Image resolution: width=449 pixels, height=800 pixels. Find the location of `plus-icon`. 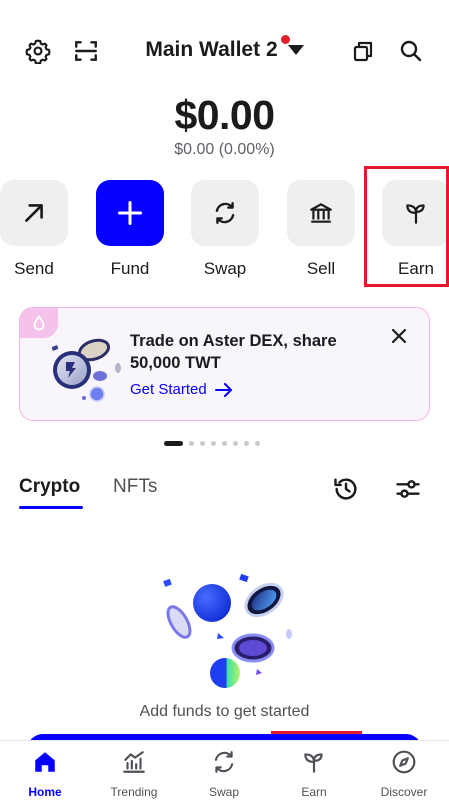

plus-icon is located at coordinates (130, 213).